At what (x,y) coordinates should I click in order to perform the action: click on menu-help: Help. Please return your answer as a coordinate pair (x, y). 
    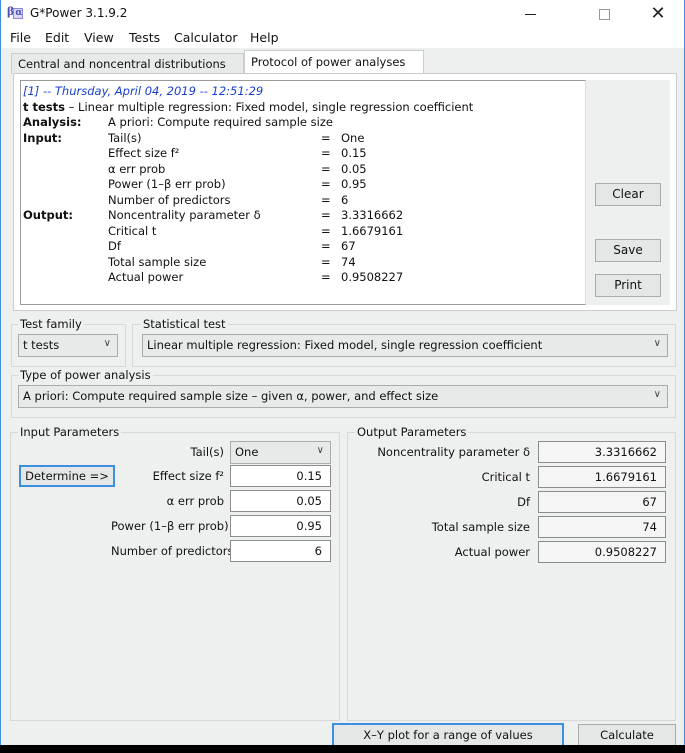
    Looking at the image, I should click on (264, 37).